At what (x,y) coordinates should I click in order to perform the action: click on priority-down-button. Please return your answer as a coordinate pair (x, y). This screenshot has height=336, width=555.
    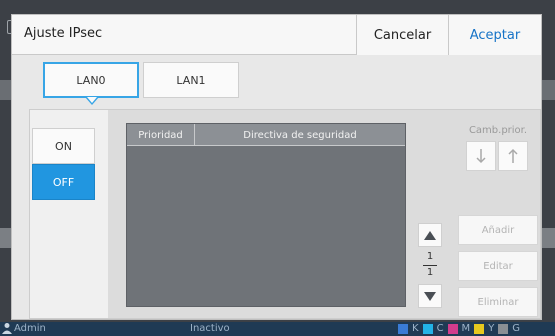
    Looking at the image, I should click on (481, 156).